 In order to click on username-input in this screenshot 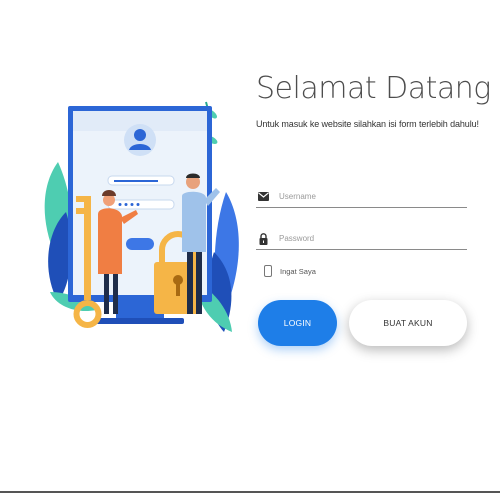, I will do `click(364, 196)`.